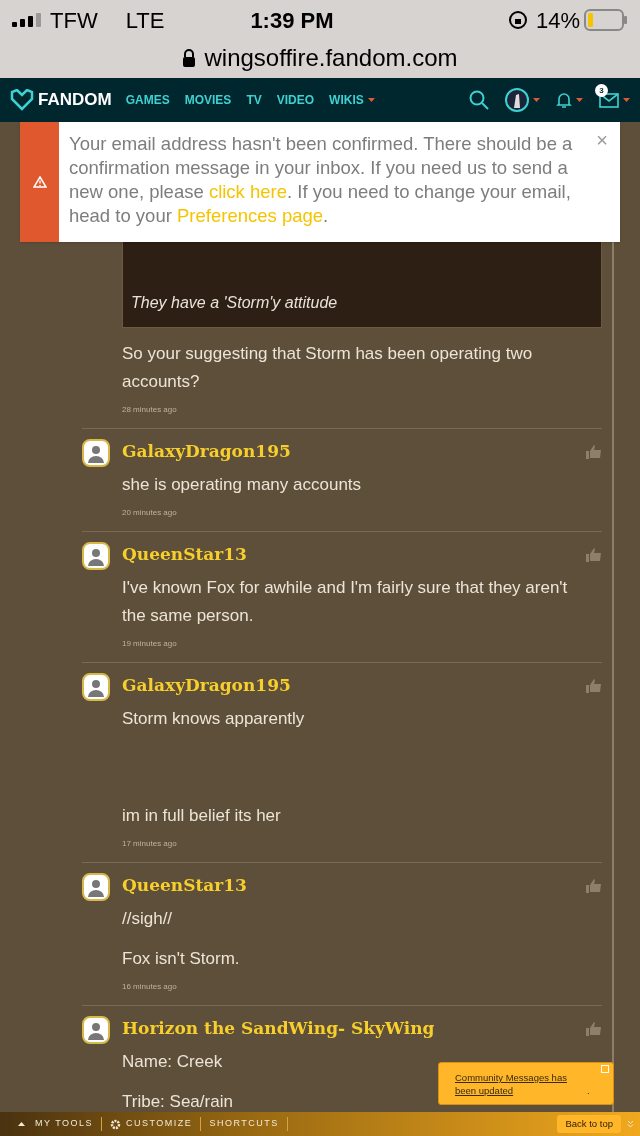 The image size is (640, 1136). What do you see at coordinates (147, 100) in the screenshot?
I see `nav-link: GAMES` at bounding box center [147, 100].